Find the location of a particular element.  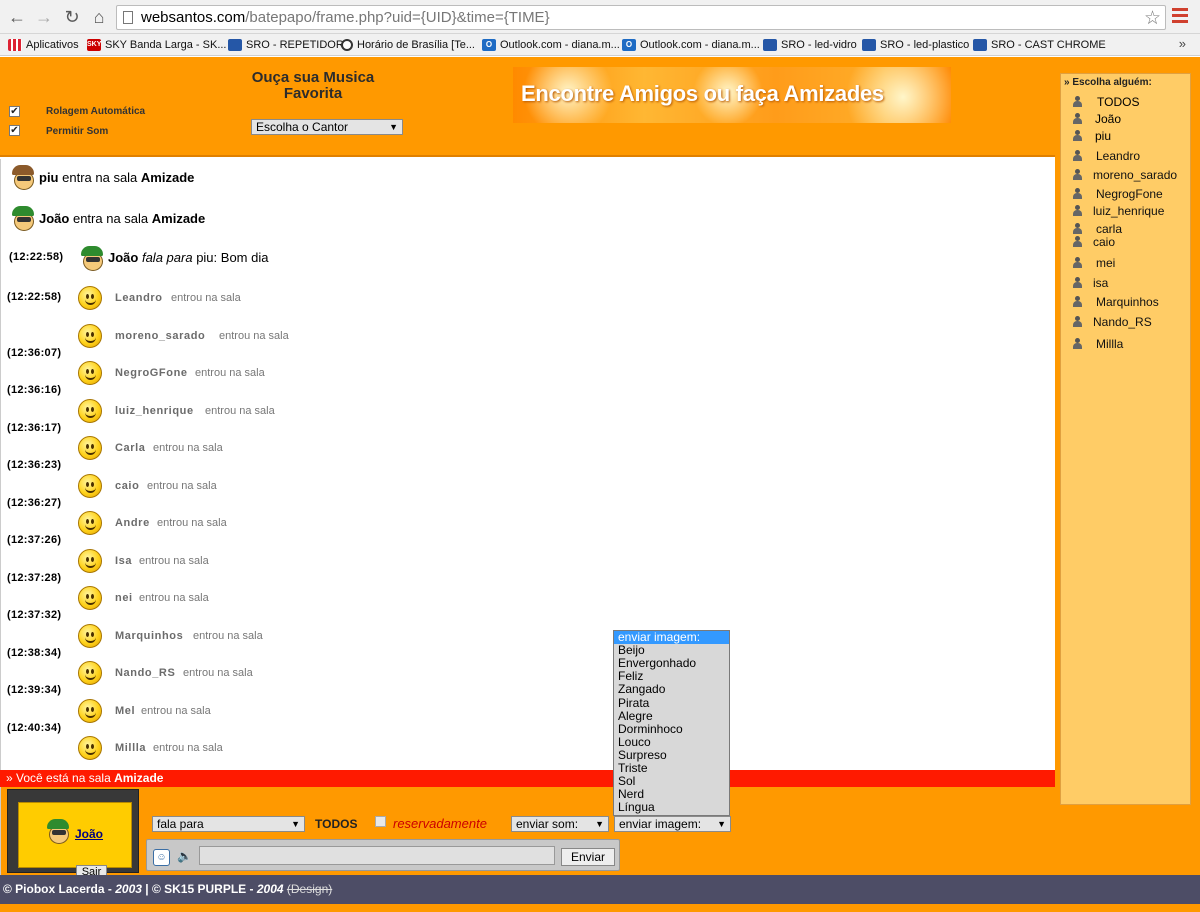

sidebar-user-item: isa is located at coordinates (1132, 284).